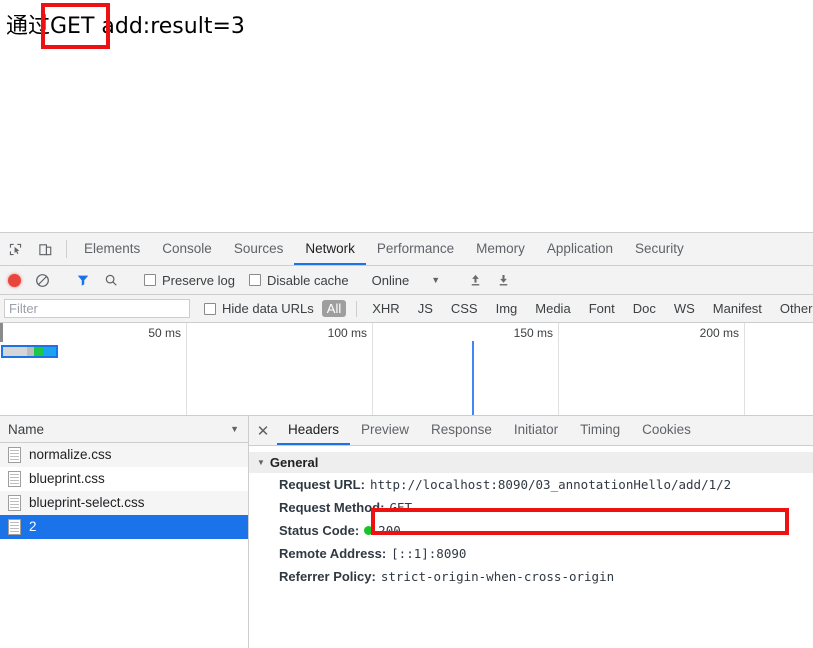 This screenshot has height=648, width=813. Describe the element at coordinates (347, 333) in the screenshot. I see `tick-label-100ms: 100 ms` at that location.